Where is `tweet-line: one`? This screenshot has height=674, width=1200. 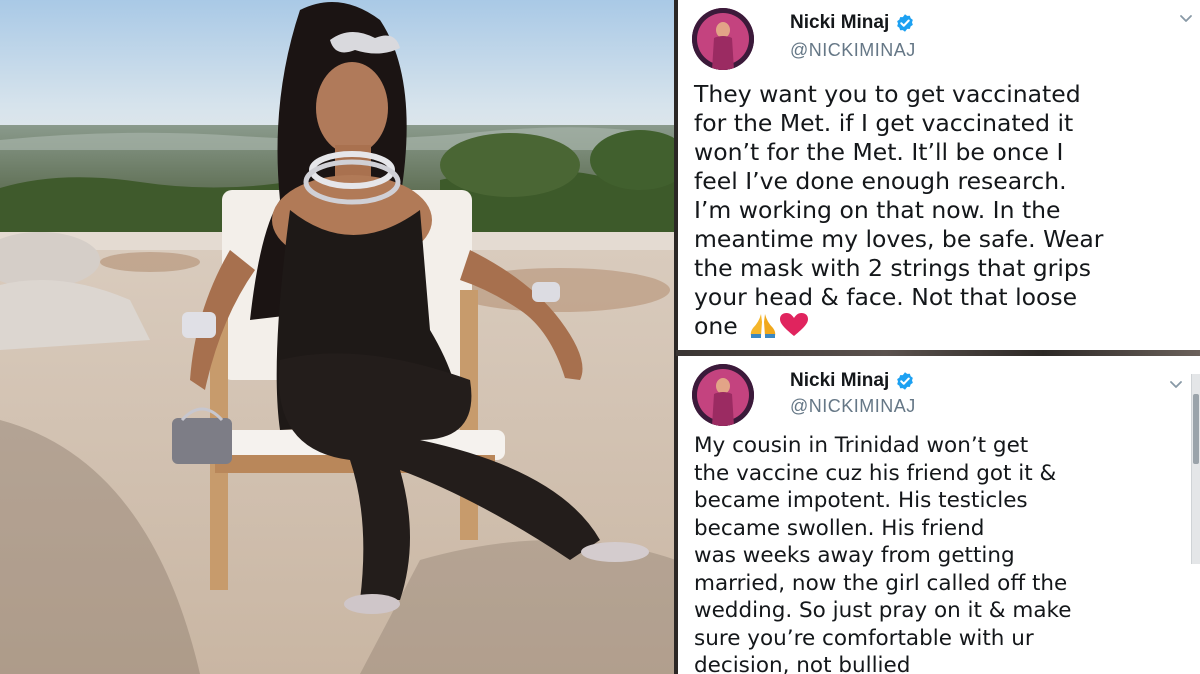 tweet-line: one is located at coordinates (716, 326).